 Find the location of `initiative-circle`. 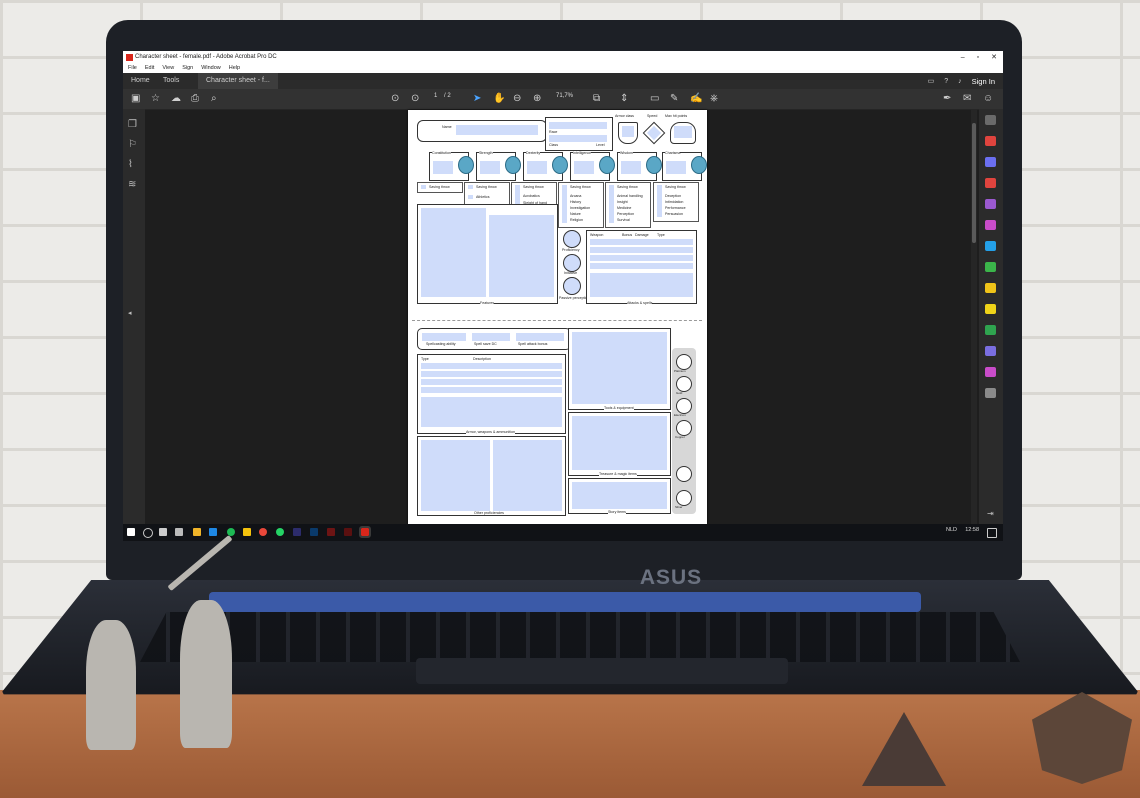

initiative-circle is located at coordinates (572, 263).